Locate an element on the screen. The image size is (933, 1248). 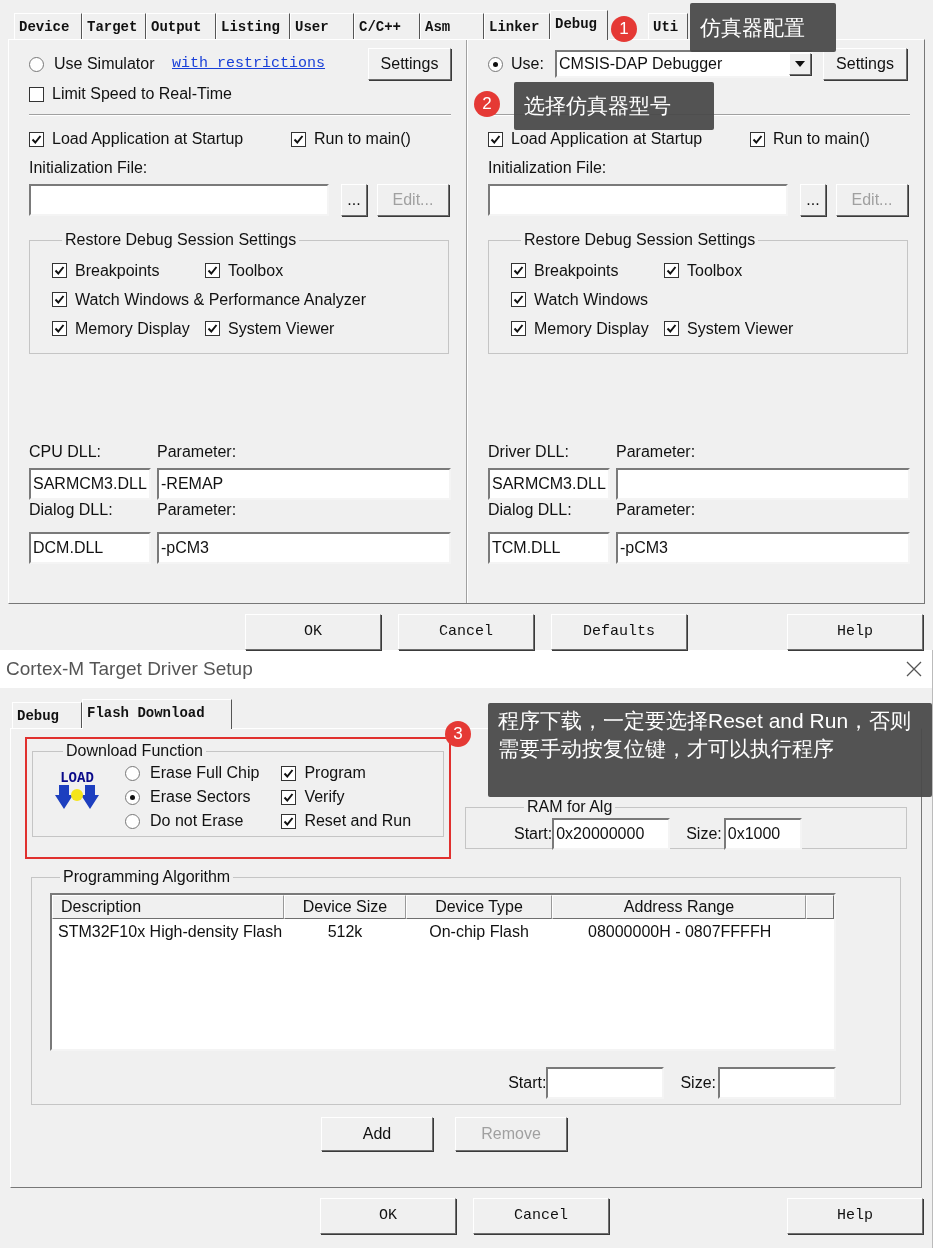
checkbox-label: Limit Speed to Real-Time is located at coordinates (142, 94).